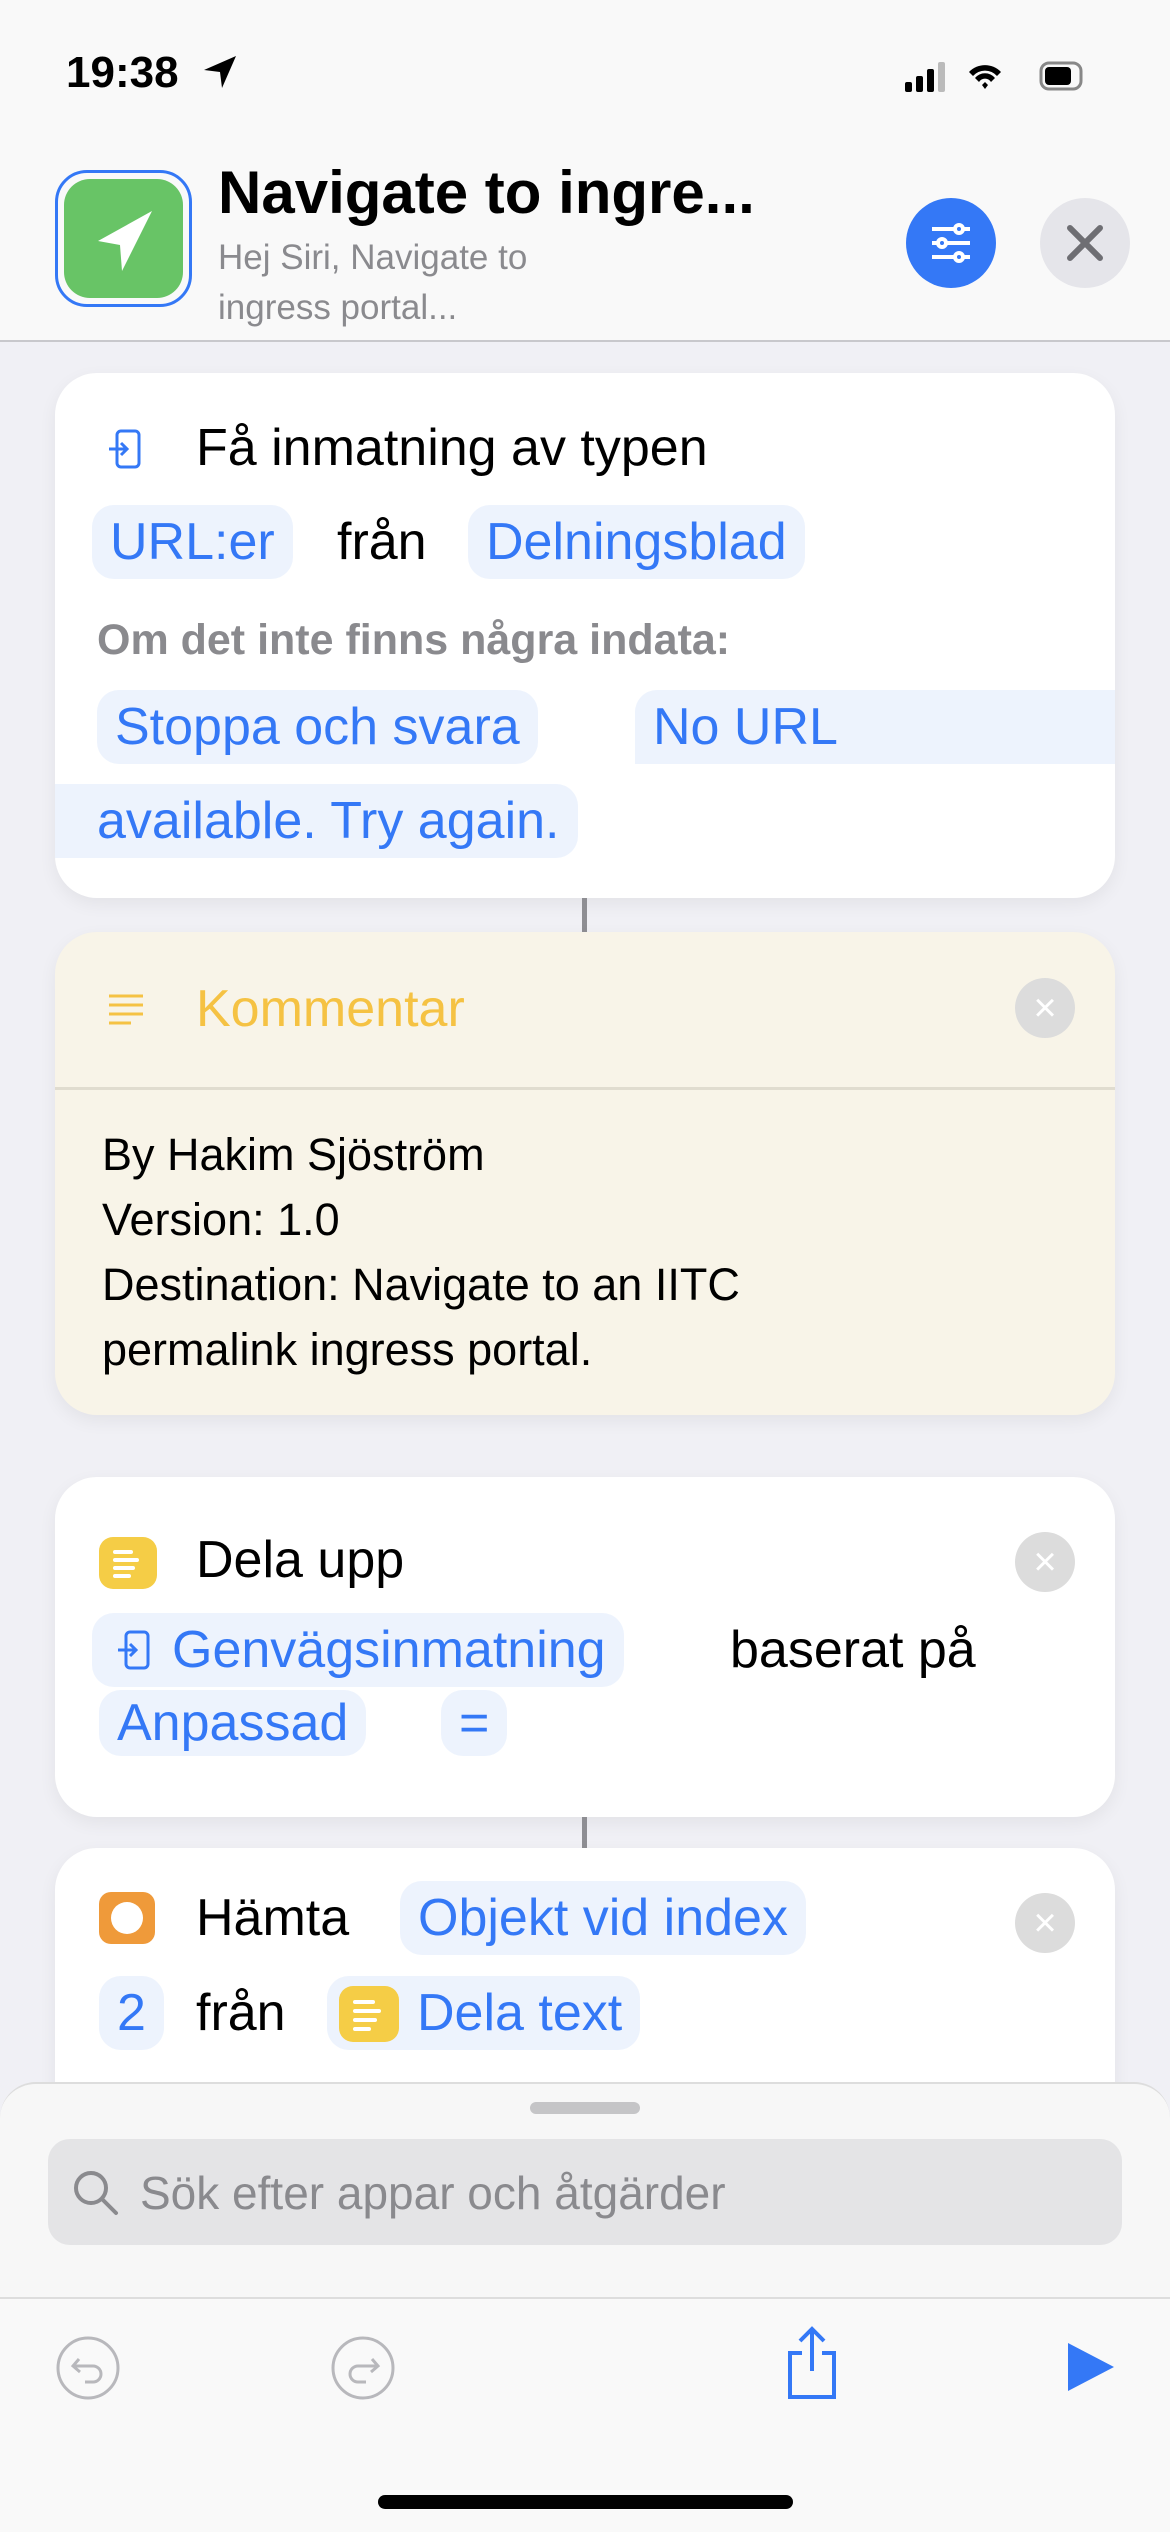 This screenshot has height=2532, width=1170. Describe the element at coordinates (330, 1009) in the screenshot. I see `comment-title: Kommentar` at that location.